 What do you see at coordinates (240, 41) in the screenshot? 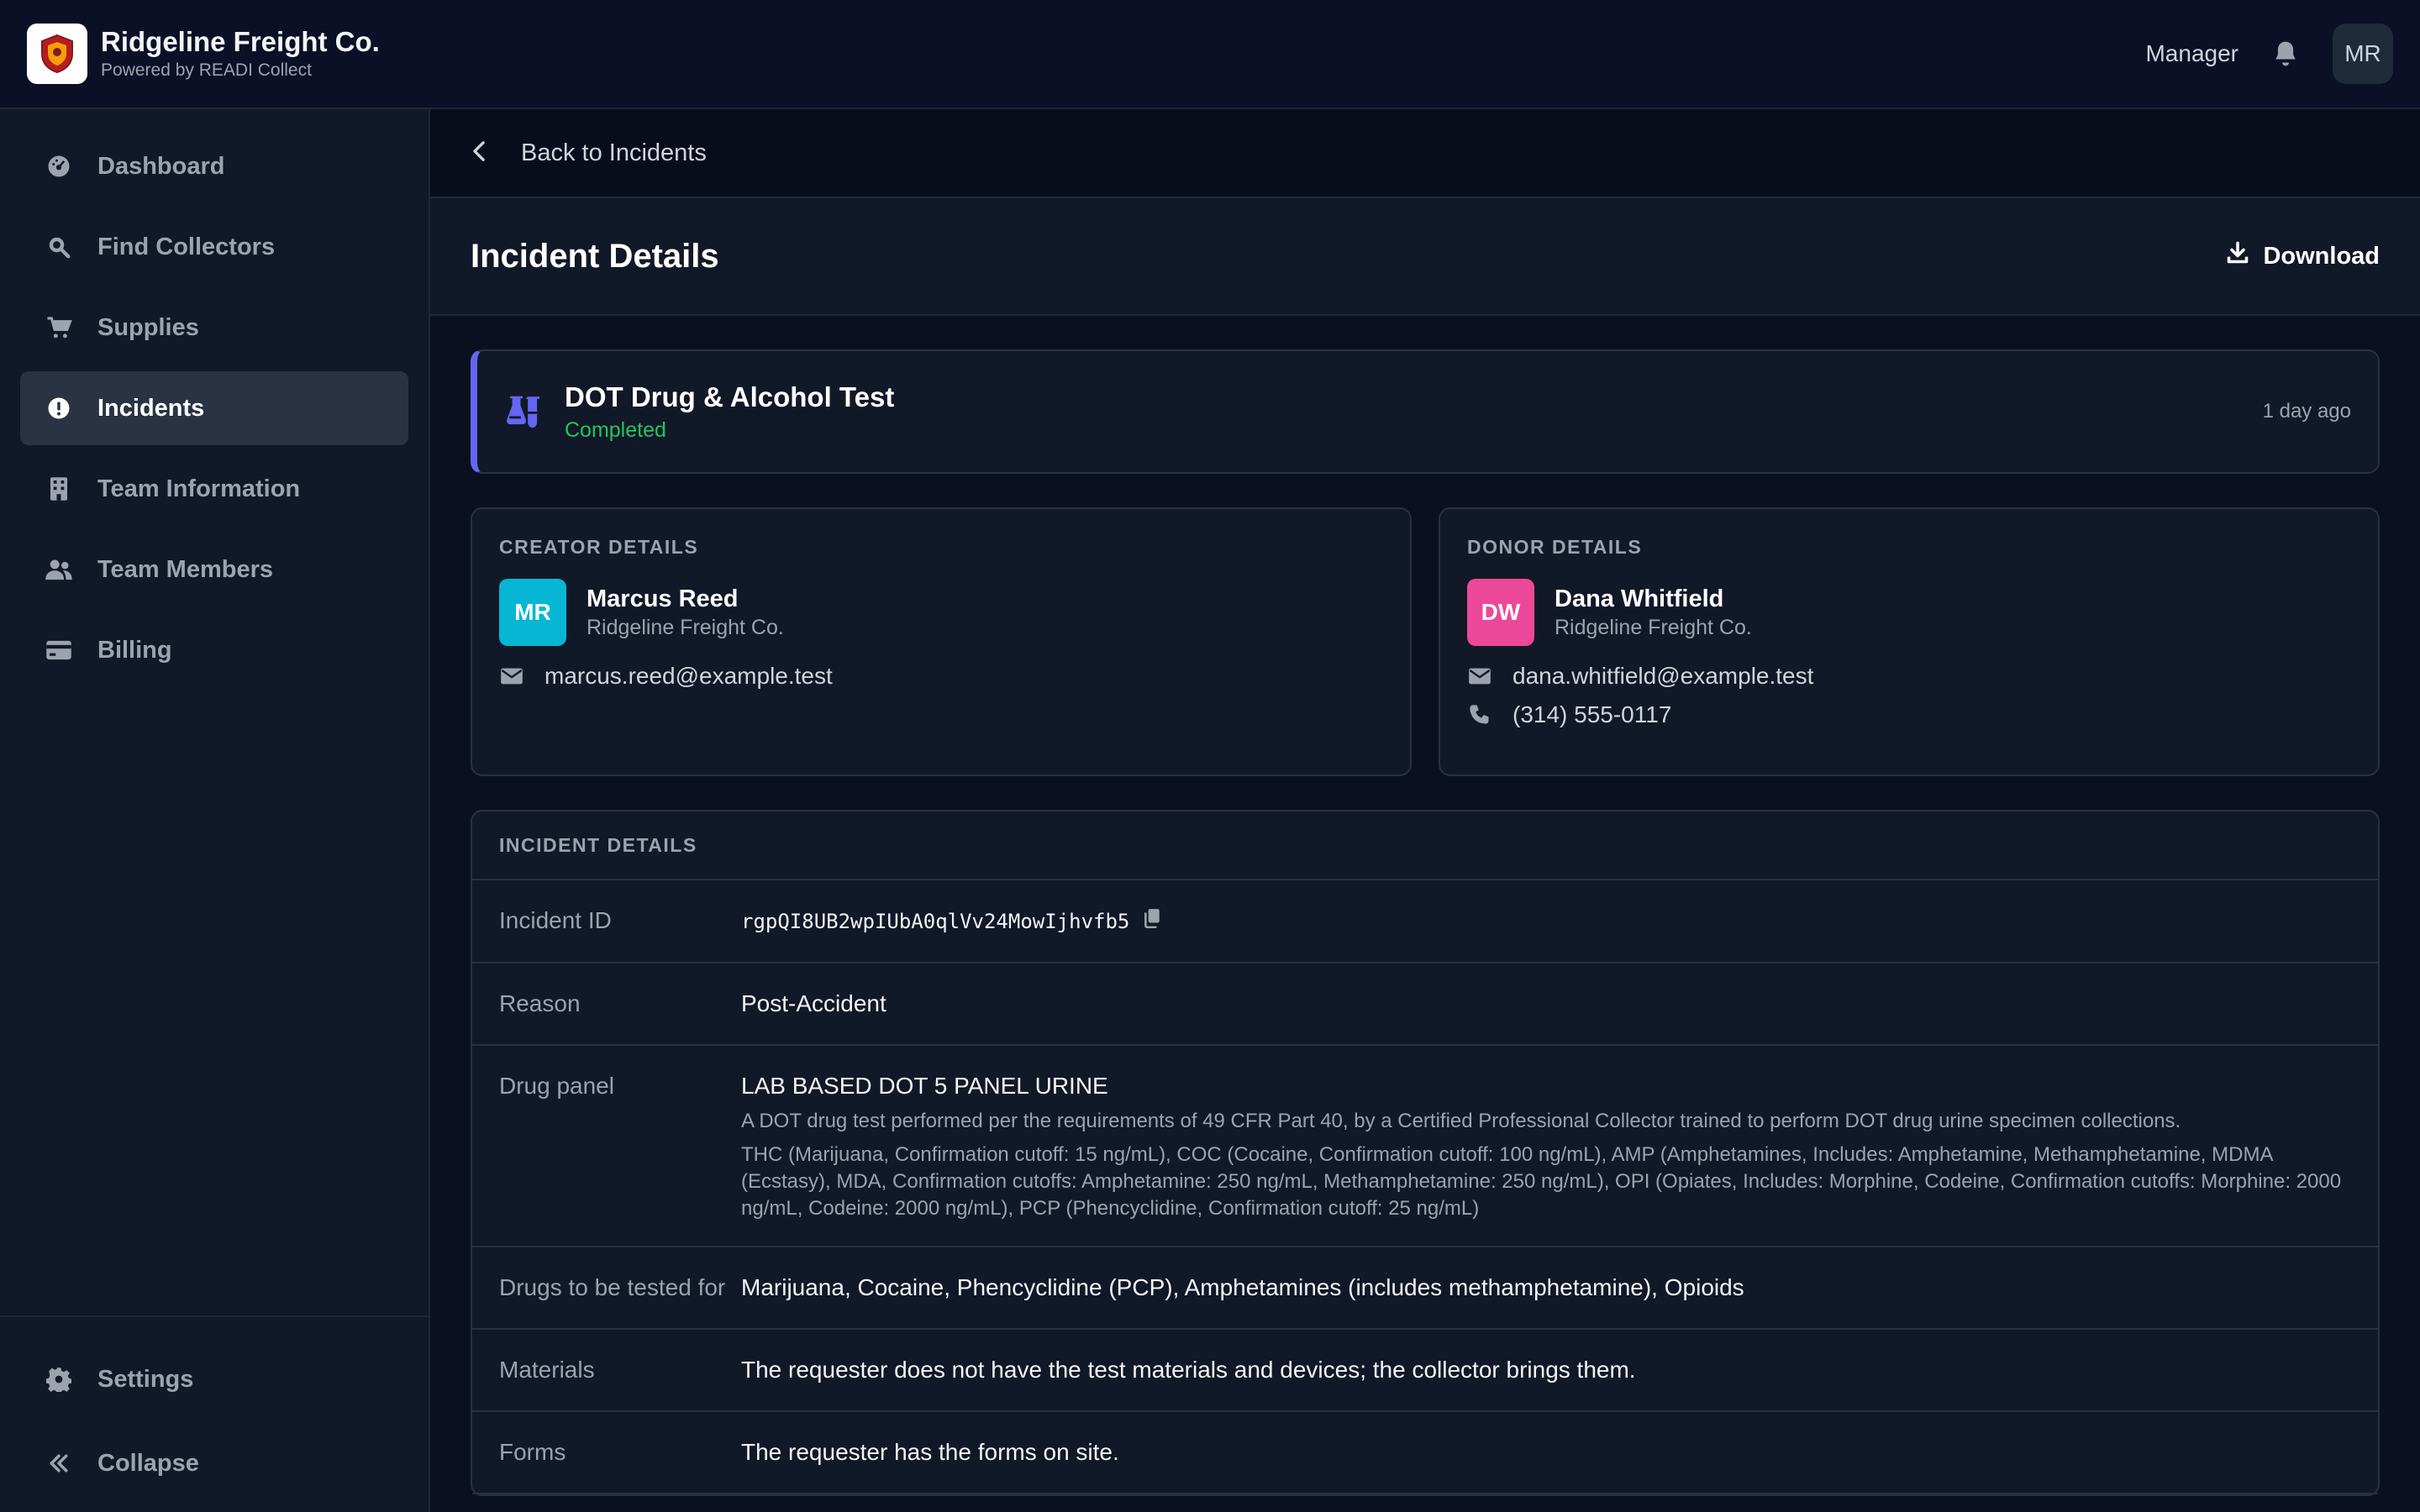
I see `brand-name: Ridgeline Freight Co.` at bounding box center [240, 41].